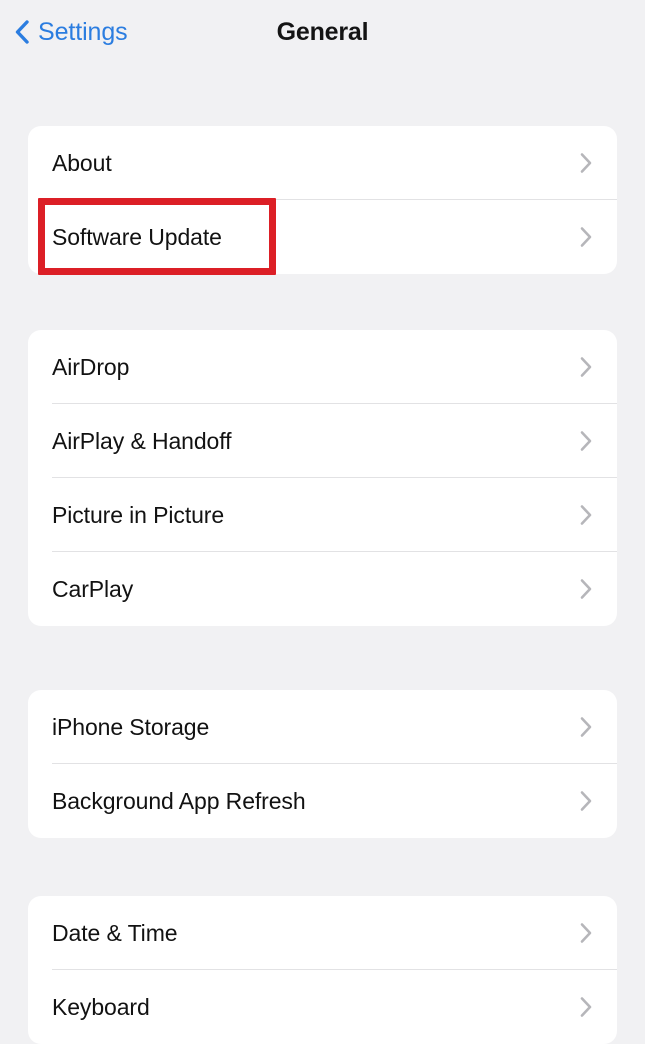  What do you see at coordinates (322, 801) in the screenshot?
I see `settings-row-background-app-refresh: Background App Refresh` at bounding box center [322, 801].